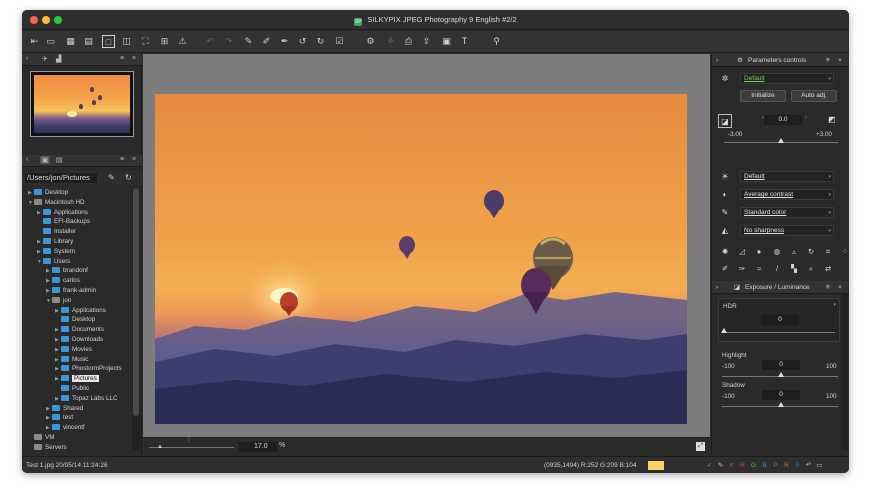  What do you see at coordinates (781, 374) in the screenshot?
I see `highlight-slider-handle` at bounding box center [781, 374].